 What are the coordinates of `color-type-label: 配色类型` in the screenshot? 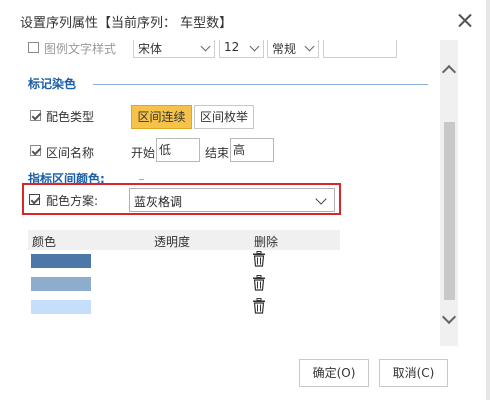 It's located at (70, 117).